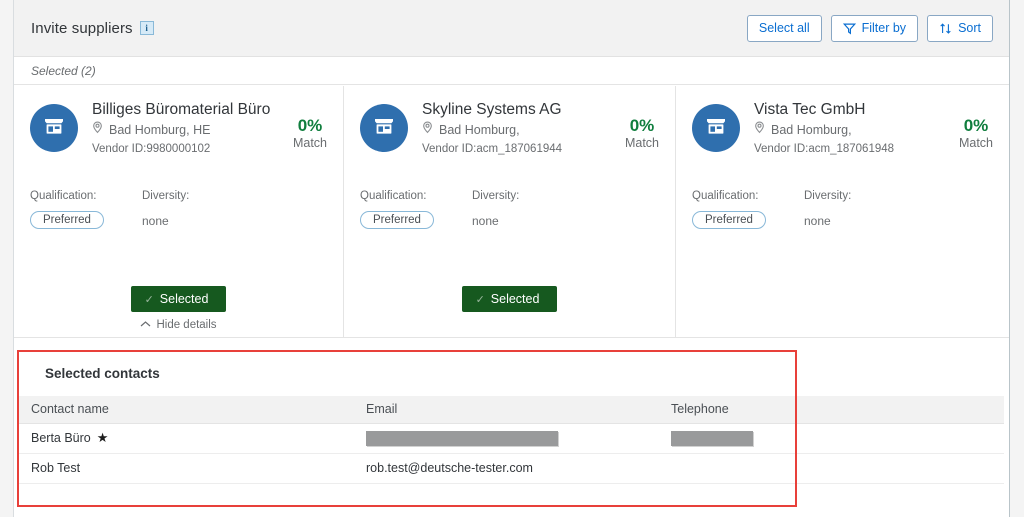  I want to click on selected-count-text: Selected (2), so click(63, 70).